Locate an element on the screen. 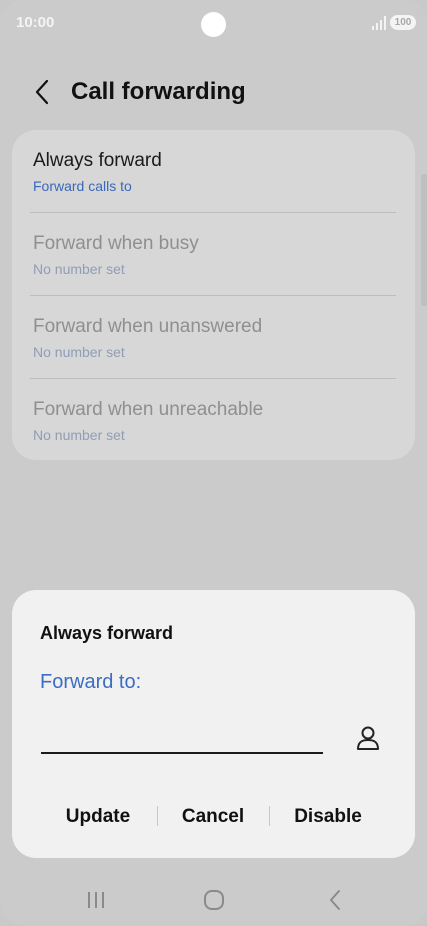 This screenshot has height=926, width=427. page-title: Call forwarding is located at coordinates (158, 91).